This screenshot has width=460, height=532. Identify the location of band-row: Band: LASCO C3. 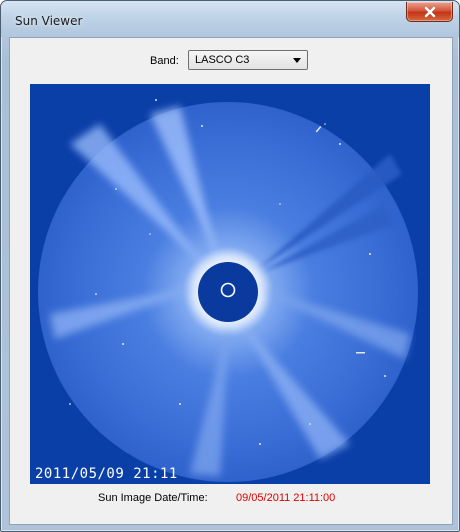
(231, 62).